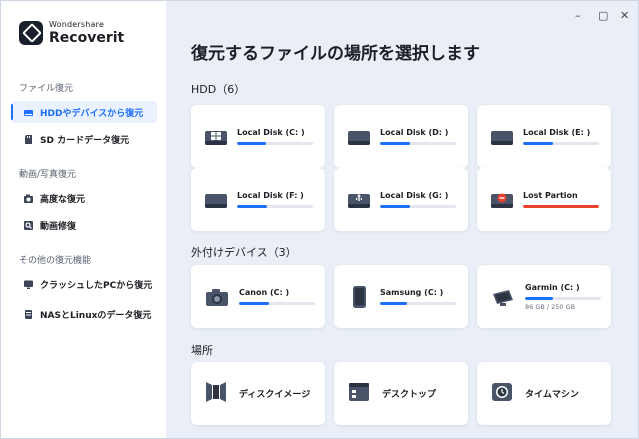 The width and height of the screenshot is (639, 439). What do you see at coordinates (359, 297) in the screenshot?
I see `phone-icon` at bounding box center [359, 297].